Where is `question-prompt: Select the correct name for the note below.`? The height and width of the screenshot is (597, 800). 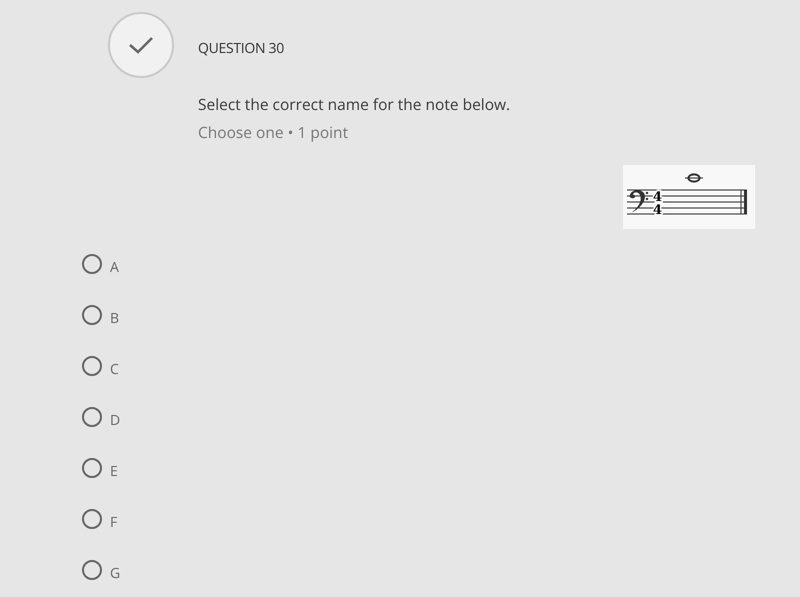 question-prompt: Select the correct name for the note below. is located at coordinates (355, 104).